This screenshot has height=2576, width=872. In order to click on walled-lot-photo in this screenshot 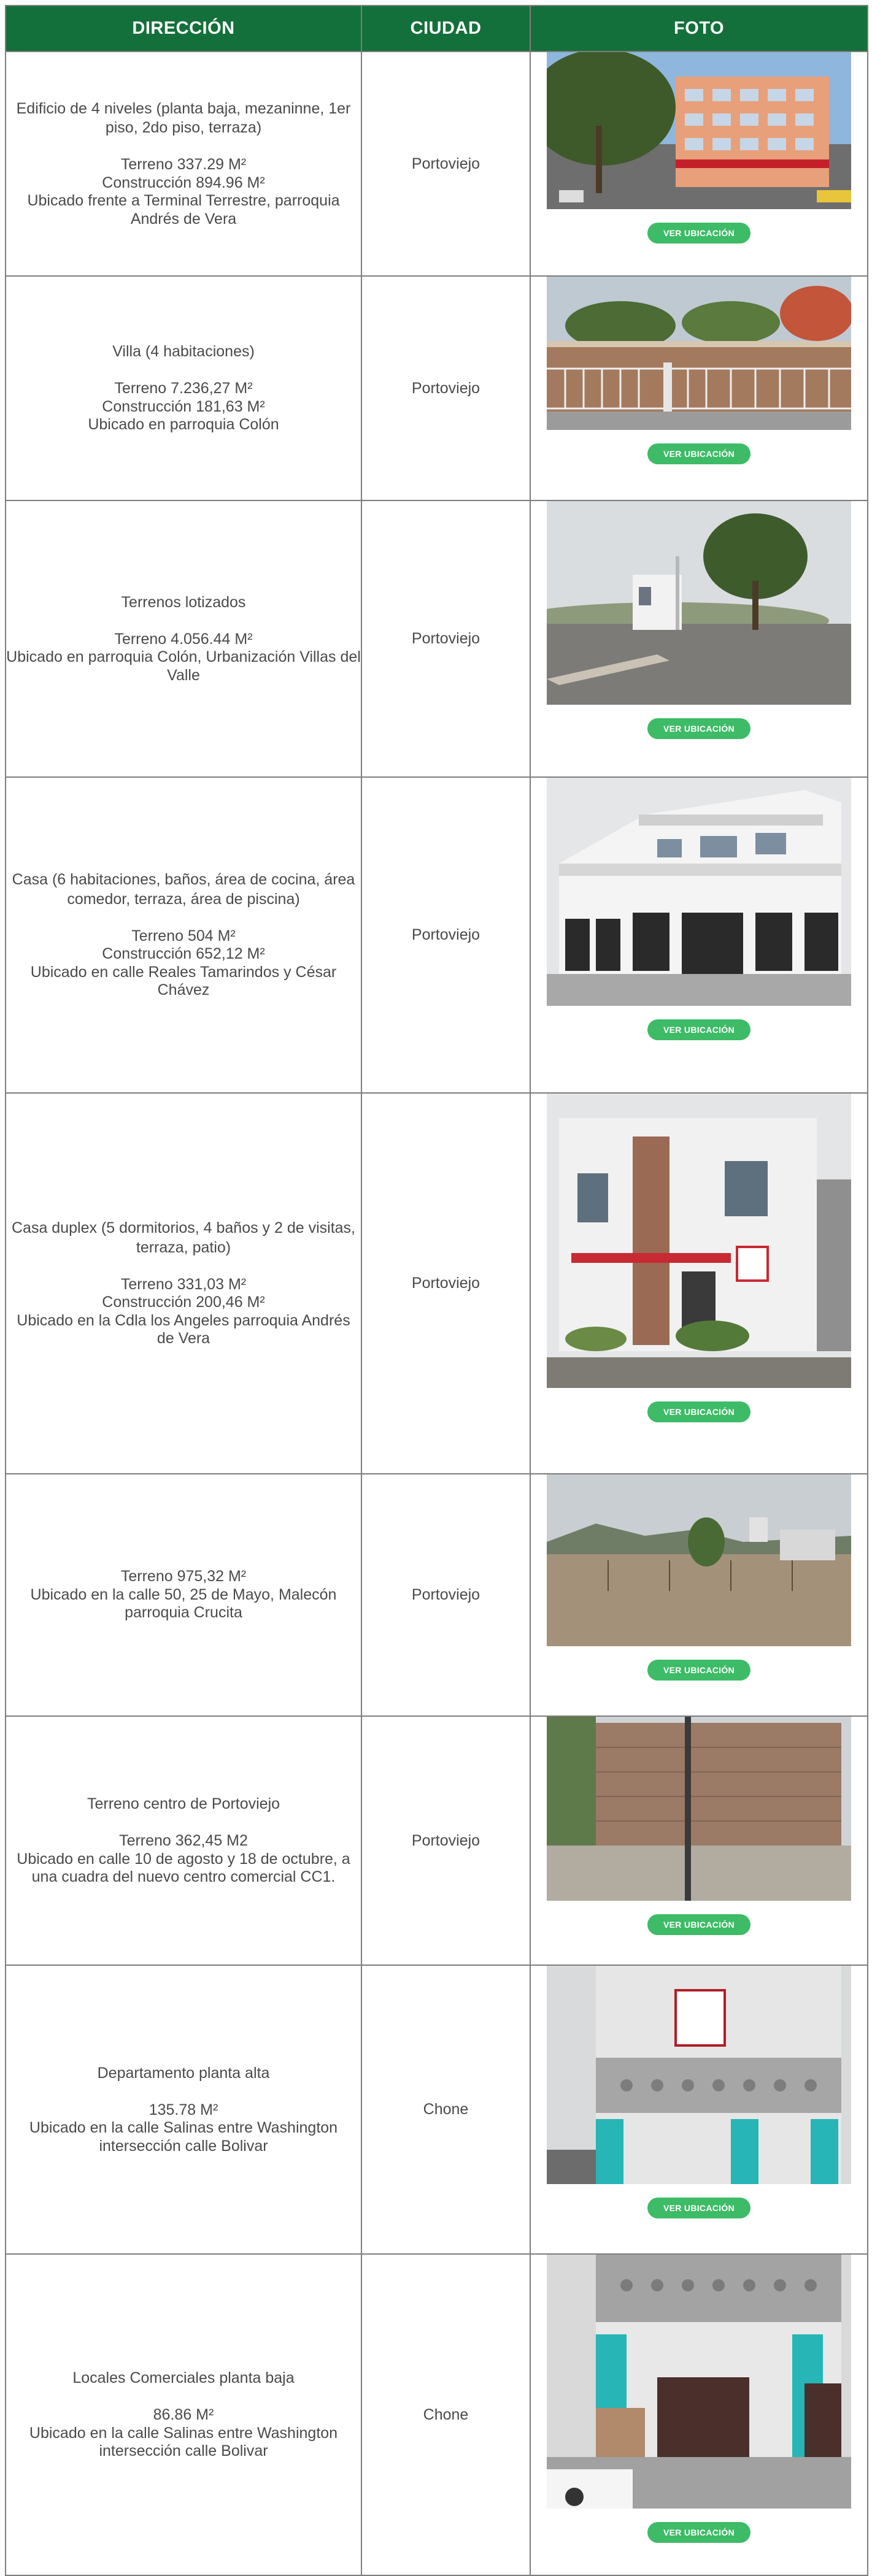, I will do `click(699, 1809)`.